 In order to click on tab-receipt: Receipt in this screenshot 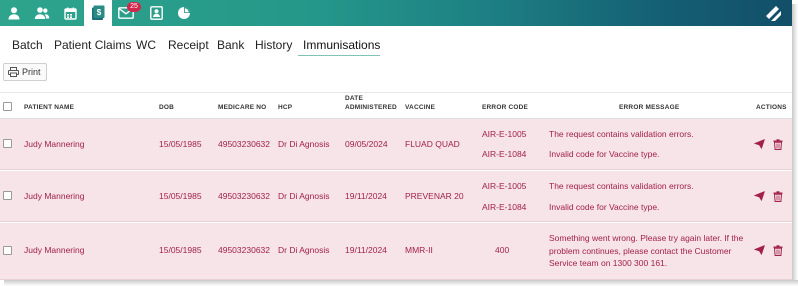, I will do `click(188, 45)`.